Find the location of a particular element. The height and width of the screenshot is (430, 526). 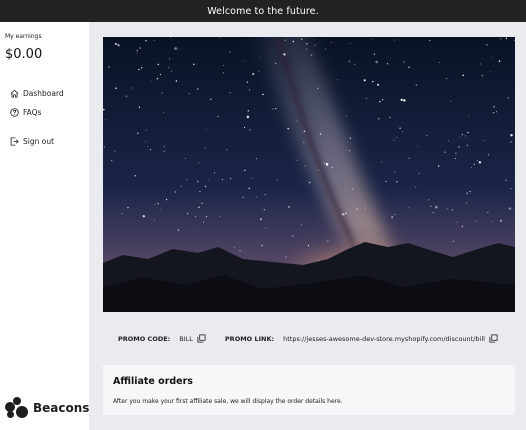

sidebar-item-label: Sign out is located at coordinates (39, 141).